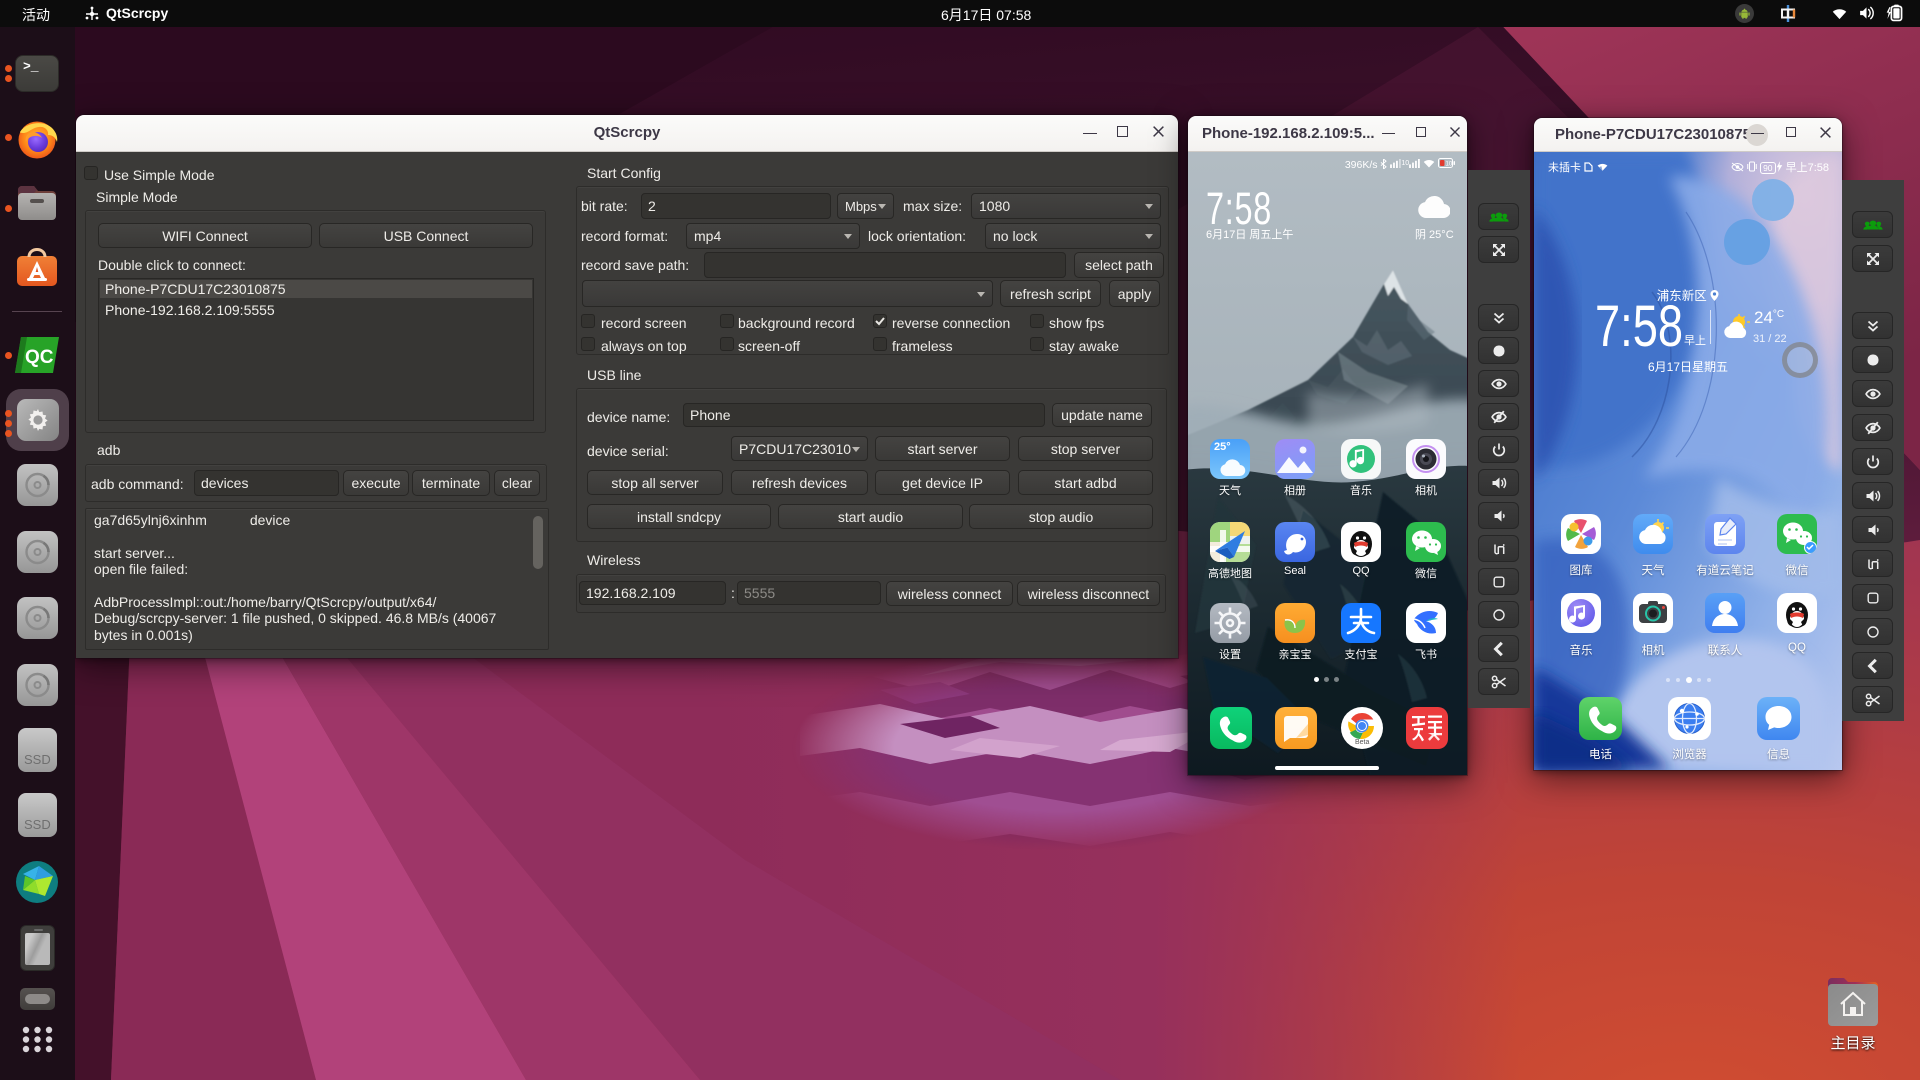  Describe the element at coordinates (1449, 165) in the screenshot. I see `svg-text: 10` at that location.